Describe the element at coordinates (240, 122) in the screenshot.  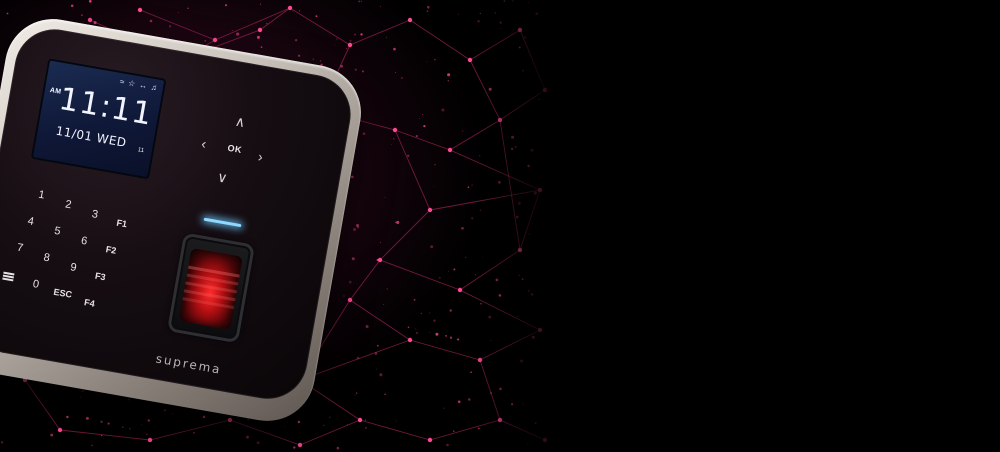
I see `up-arrow-icon: ∧` at that location.